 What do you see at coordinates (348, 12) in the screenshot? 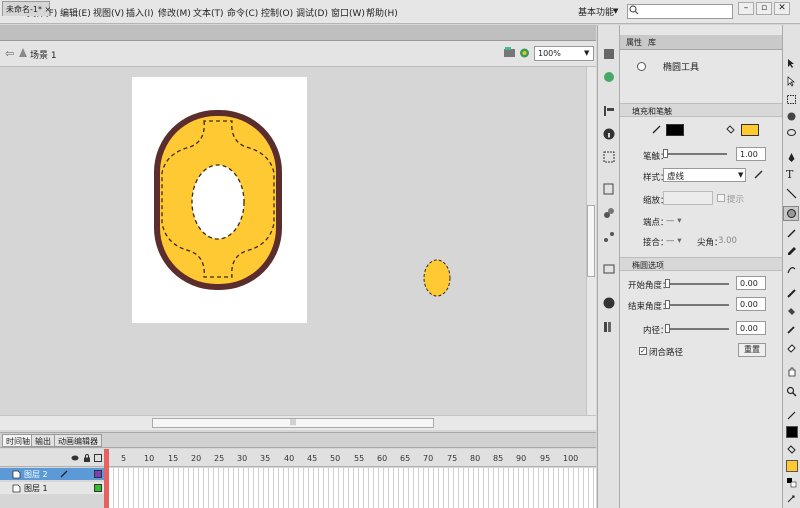
I see `menu-window: 窗口(W)` at bounding box center [348, 12].